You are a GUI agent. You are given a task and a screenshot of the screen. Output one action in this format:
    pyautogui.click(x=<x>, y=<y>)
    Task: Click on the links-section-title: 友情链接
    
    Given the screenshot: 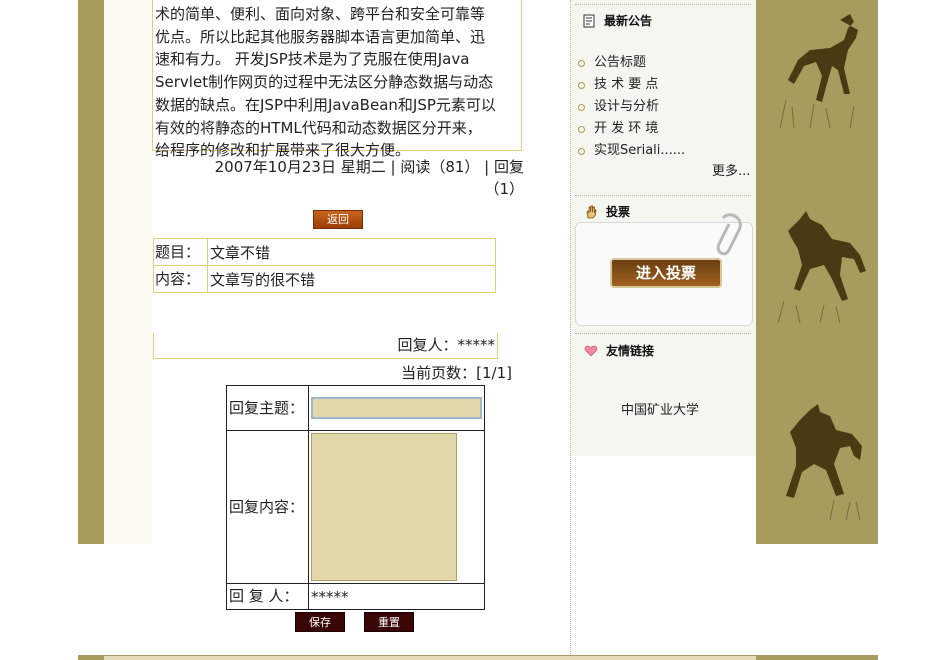 What is the action you would take?
    pyautogui.click(x=619, y=350)
    